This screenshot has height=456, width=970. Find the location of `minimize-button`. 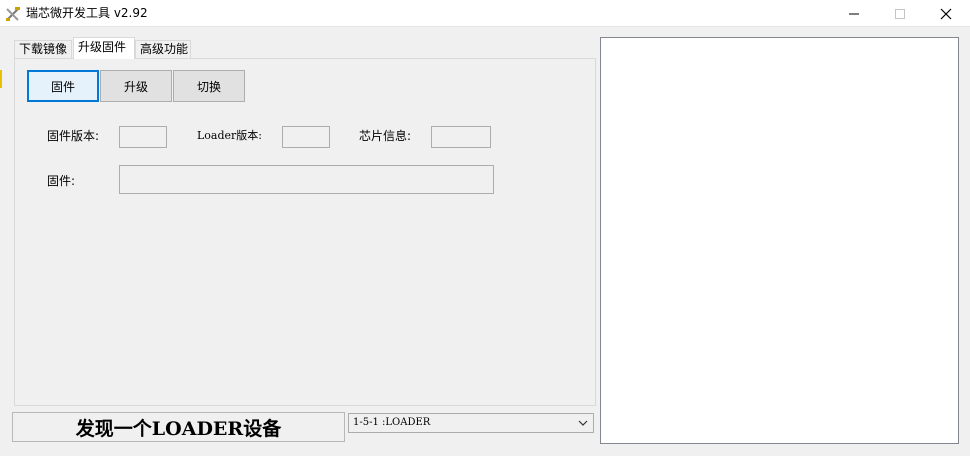

minimize-button is located at coordinates (854, 13).